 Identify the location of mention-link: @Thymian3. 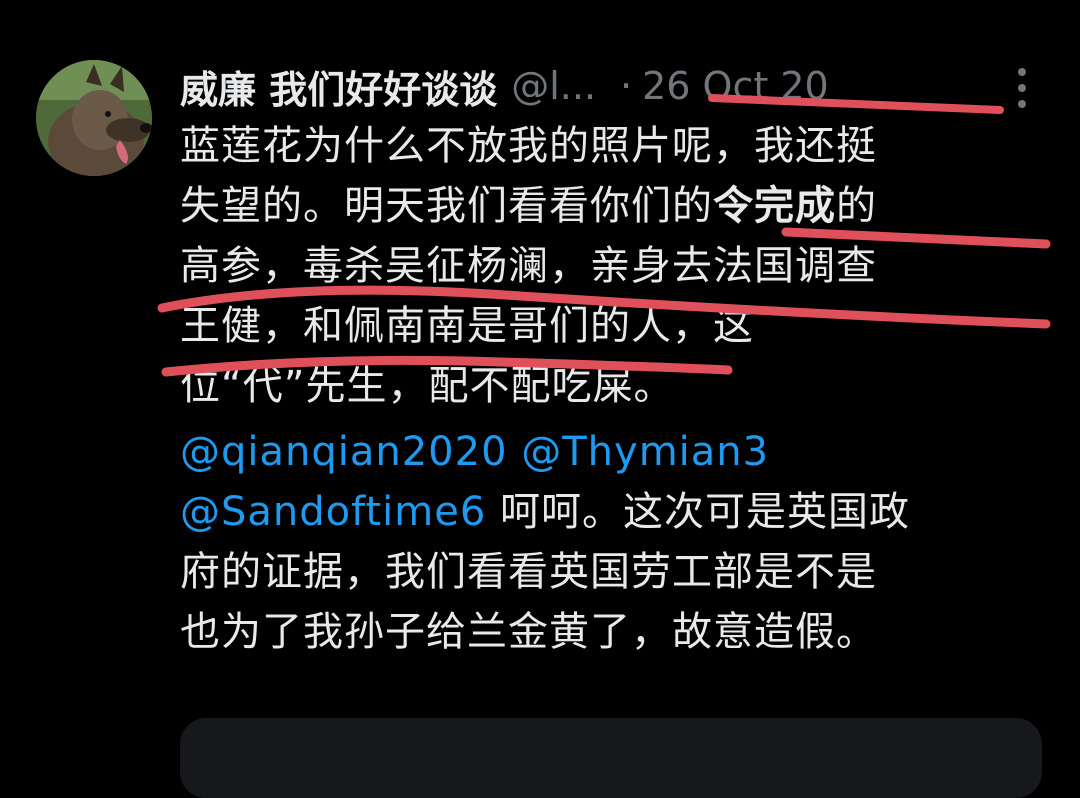
(645, 452).